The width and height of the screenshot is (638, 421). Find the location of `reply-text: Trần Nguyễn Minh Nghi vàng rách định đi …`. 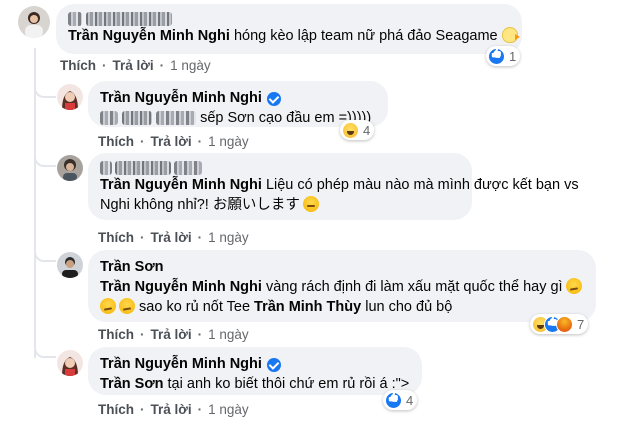

reply-text: Trần Nguyễn Minh Nghi vàng rách định đi … is located at coordinates (342, 287).